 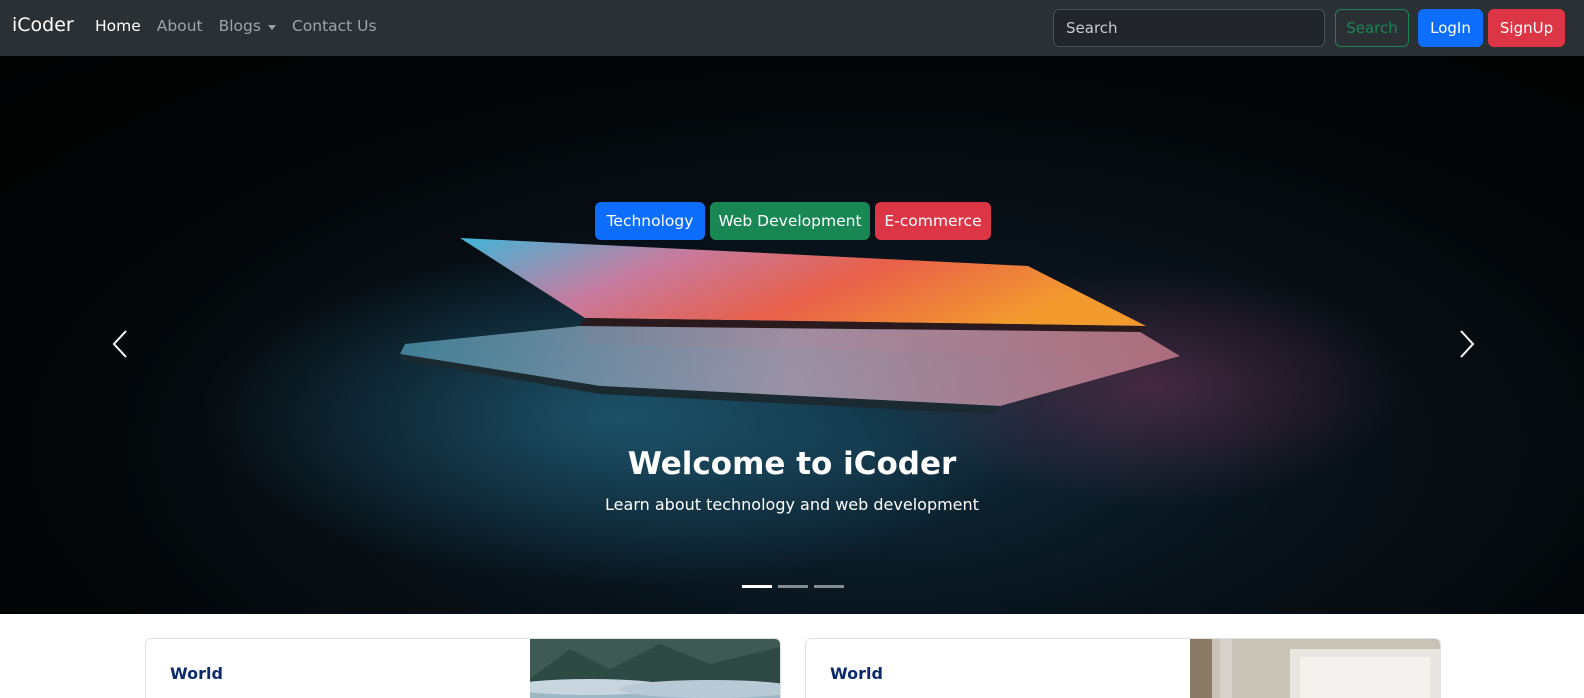 What do you see at coordinates (655, 668) in the screenshot?
I see `card-image-mountains` at bounding box center [655, 668].